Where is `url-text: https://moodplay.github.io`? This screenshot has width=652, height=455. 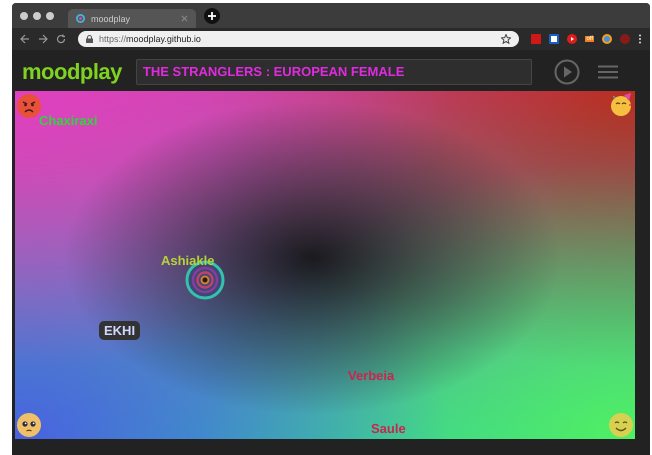
url-text: https://moodplay.github.io is located at coordinates (150, 39).